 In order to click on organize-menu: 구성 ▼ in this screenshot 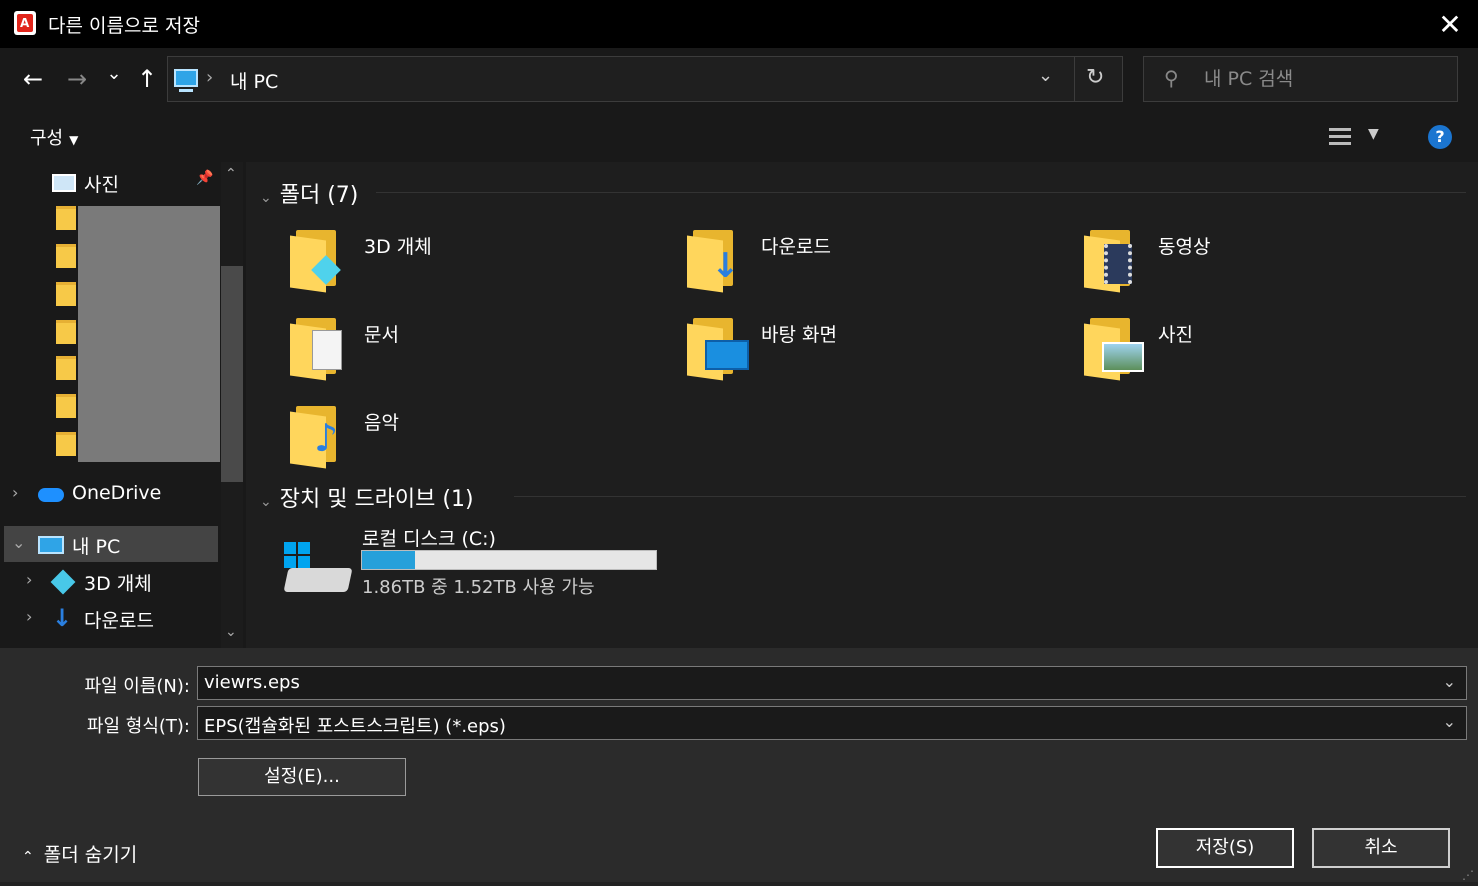, I will do `click(54, 137)`.